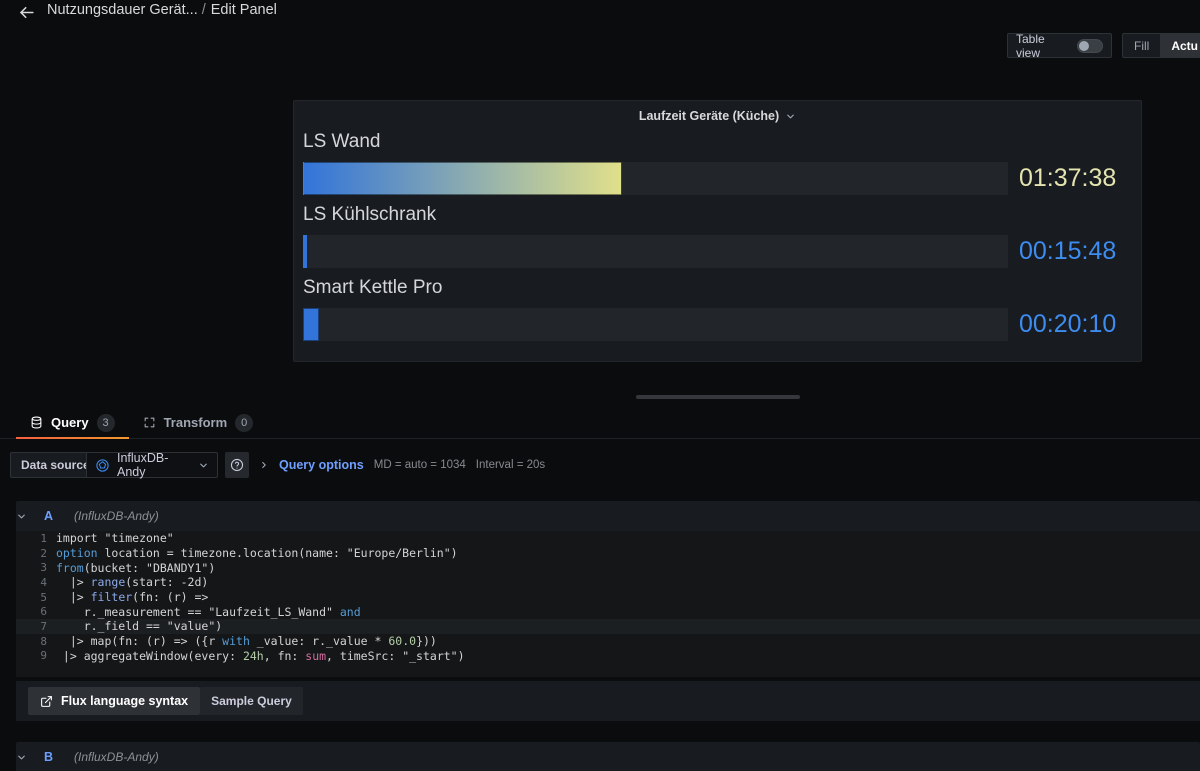  I want to click on tab-transform-label: Transform, so click(195, 422).